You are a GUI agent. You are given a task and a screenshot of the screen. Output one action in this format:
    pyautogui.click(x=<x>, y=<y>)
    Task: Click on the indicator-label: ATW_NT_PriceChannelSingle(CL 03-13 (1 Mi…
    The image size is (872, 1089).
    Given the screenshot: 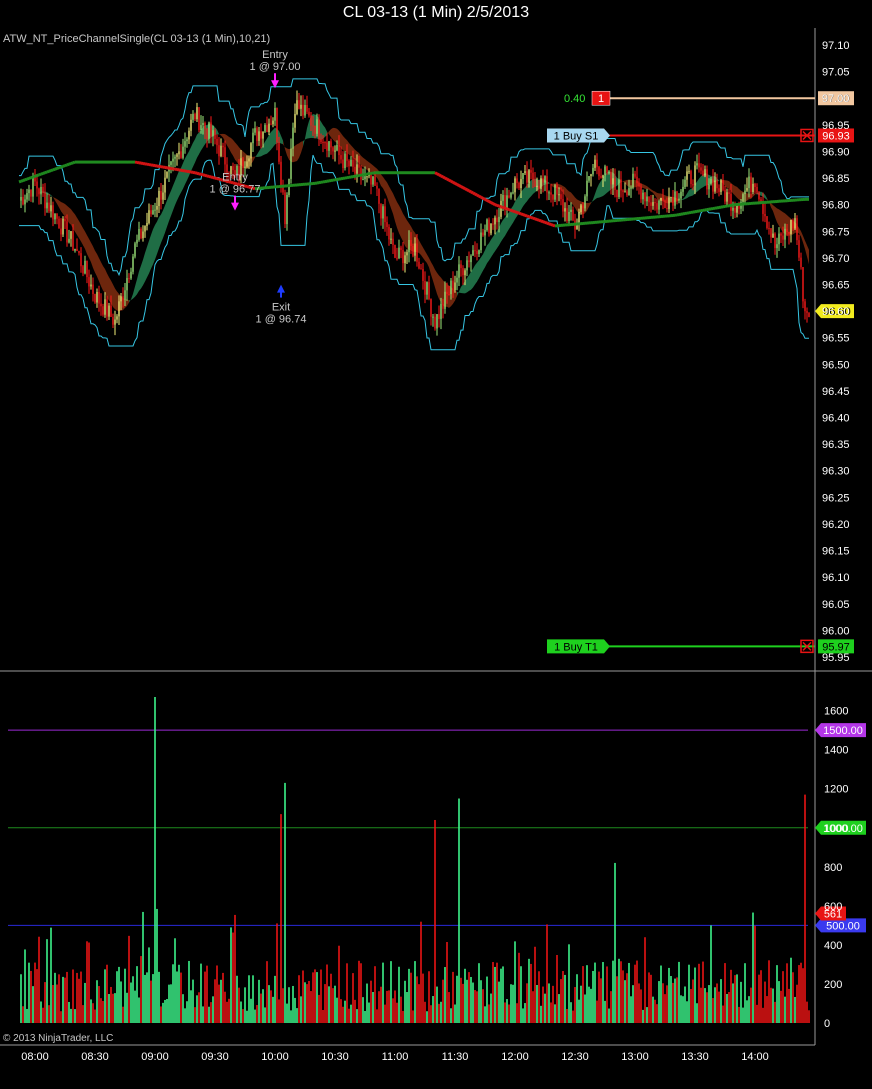 What is the action you would take?
    pyautogui.click(x=136, y=39)
    